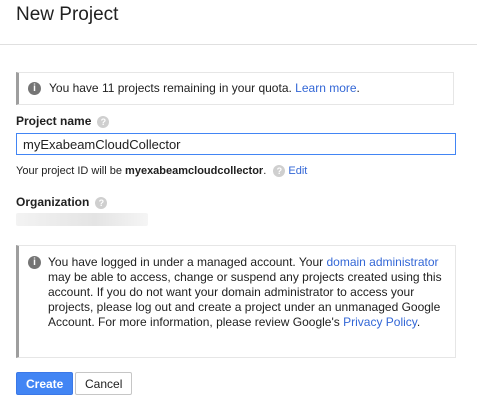 The width and height of the screenshot is (477, 406). I want to click on privacy-policy-link: Privacy Policy, so click(380, 322).